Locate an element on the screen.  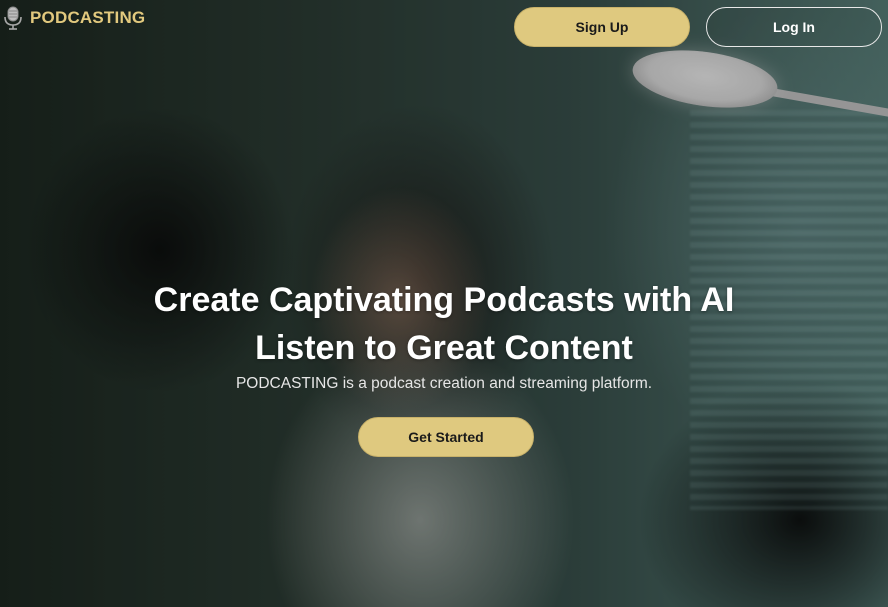
microphone-icon is located at coordinates (13, 18).